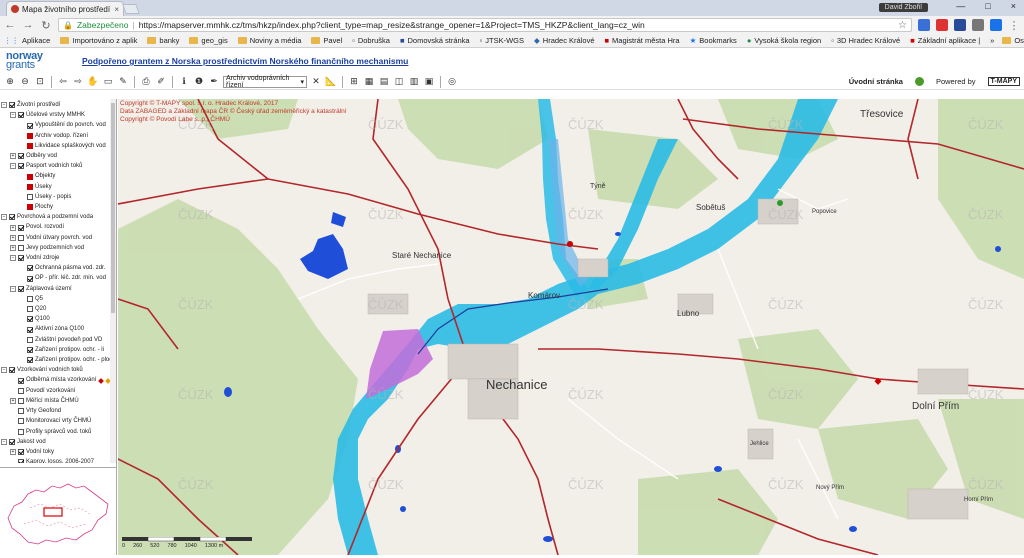 The width and height of the screenshot is (1024, 558). What do you see at coordinates (564, 40) in the screenshot?
I see `bookmark-item: ◆ Hradec Králové` at bounding box center [564, 40].